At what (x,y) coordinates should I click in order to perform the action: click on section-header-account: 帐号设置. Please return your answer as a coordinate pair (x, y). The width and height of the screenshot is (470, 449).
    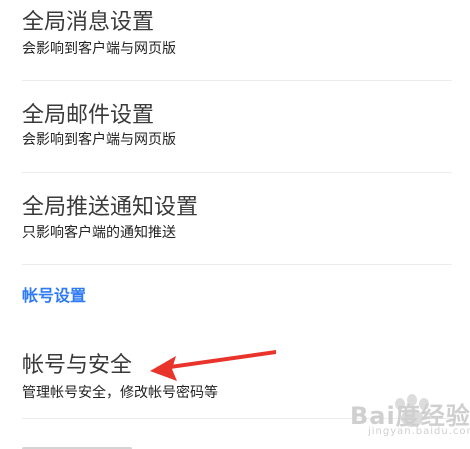
    Looking at the image, I should click on (54, 295).